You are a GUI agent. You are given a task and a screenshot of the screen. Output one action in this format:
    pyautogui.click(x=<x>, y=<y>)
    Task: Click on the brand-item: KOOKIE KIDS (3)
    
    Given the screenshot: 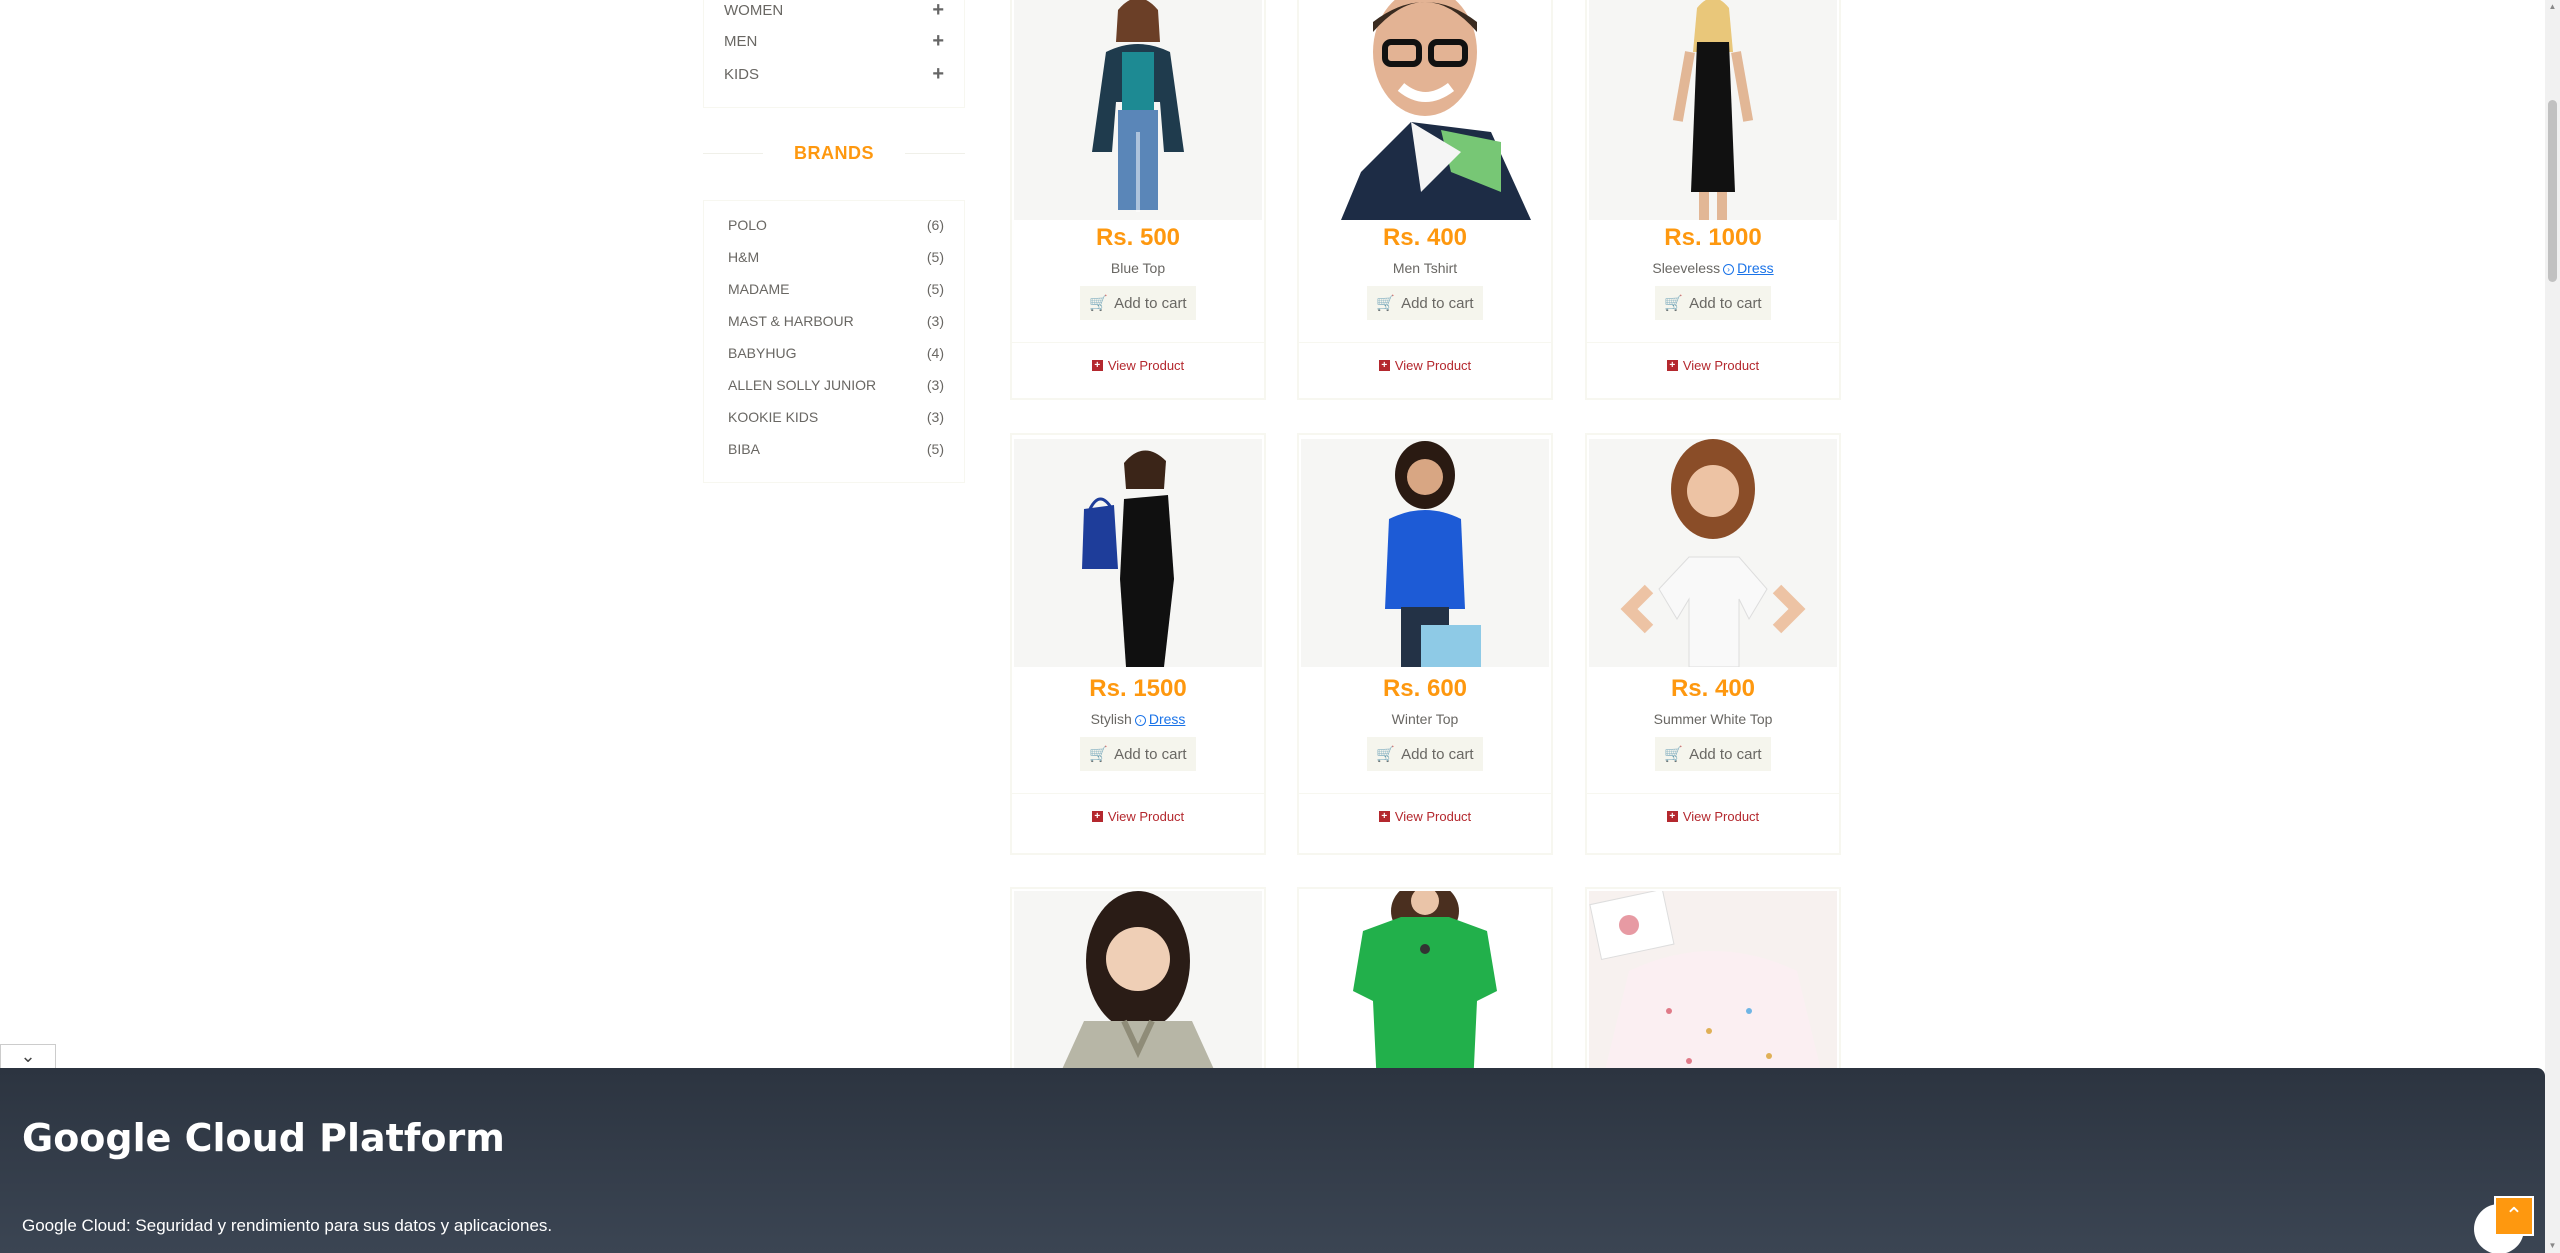 What is the action you would take?
    pyautogui.click(x=836, y=417)
    